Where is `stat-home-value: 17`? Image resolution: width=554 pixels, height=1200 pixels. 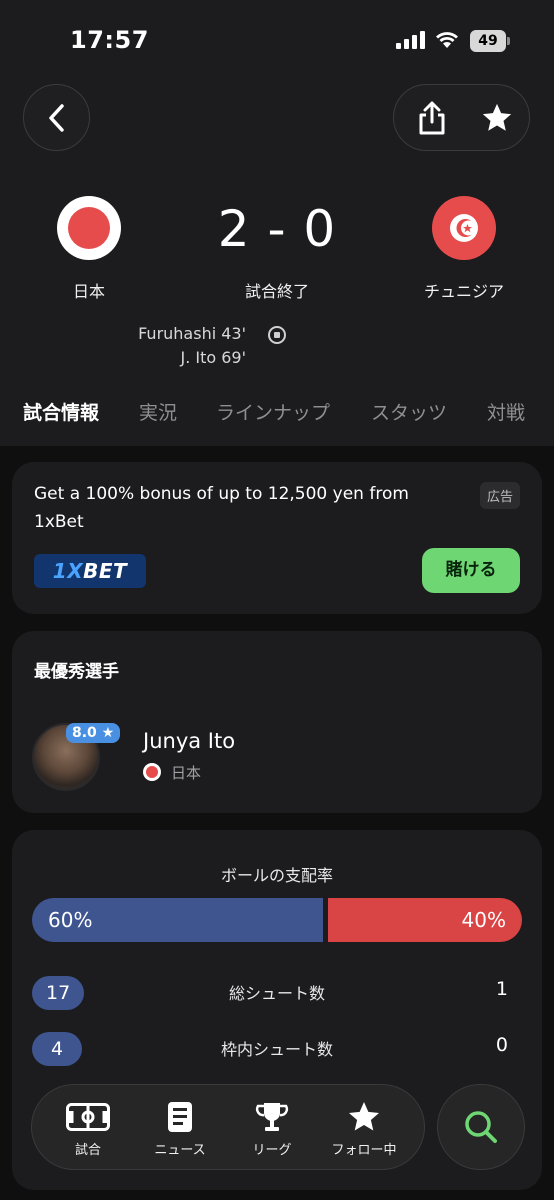
stat-home-value: 17 is located at coordinates (58, 993).